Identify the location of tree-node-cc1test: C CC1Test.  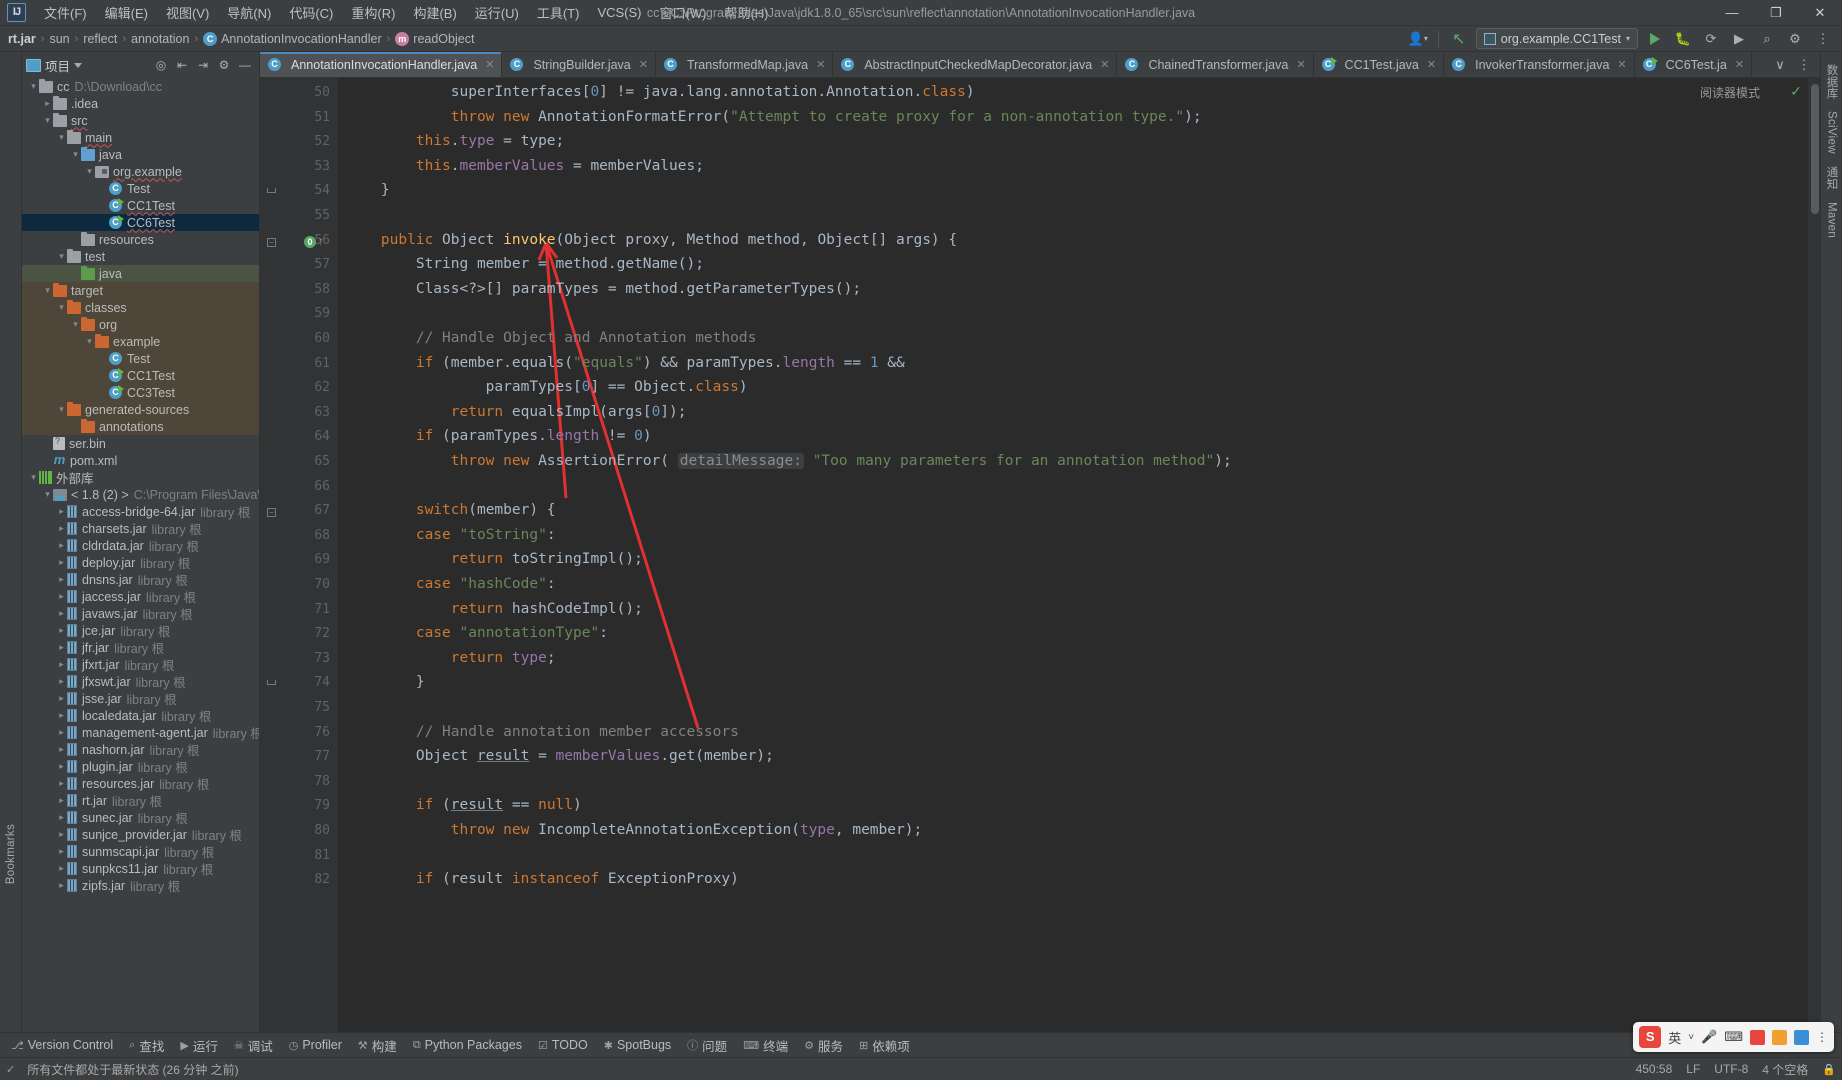
(140, 205).